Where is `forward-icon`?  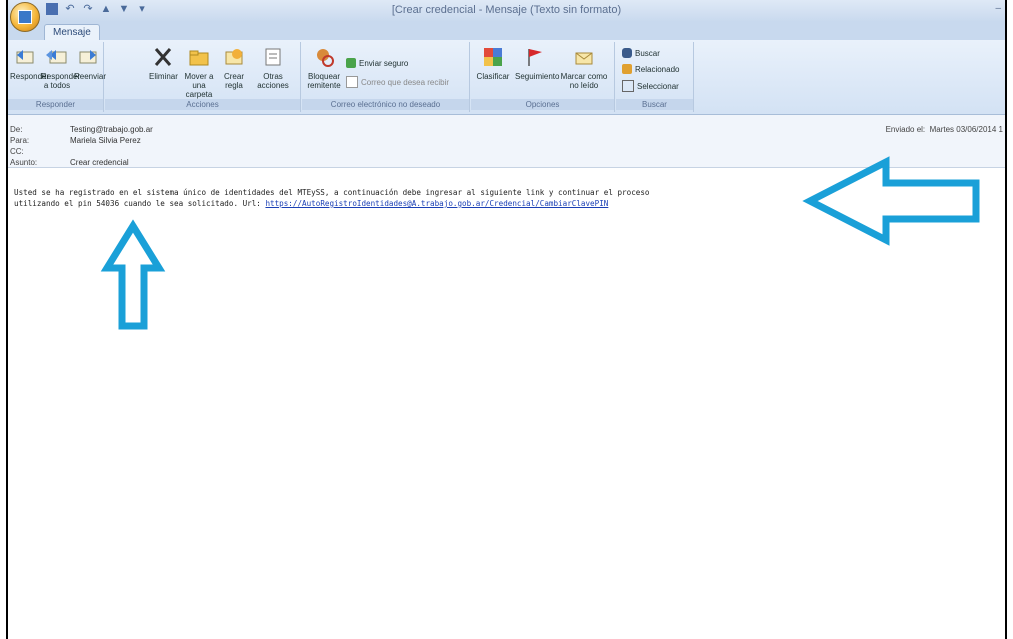
forward-icon is located at coordinates (88, 57).